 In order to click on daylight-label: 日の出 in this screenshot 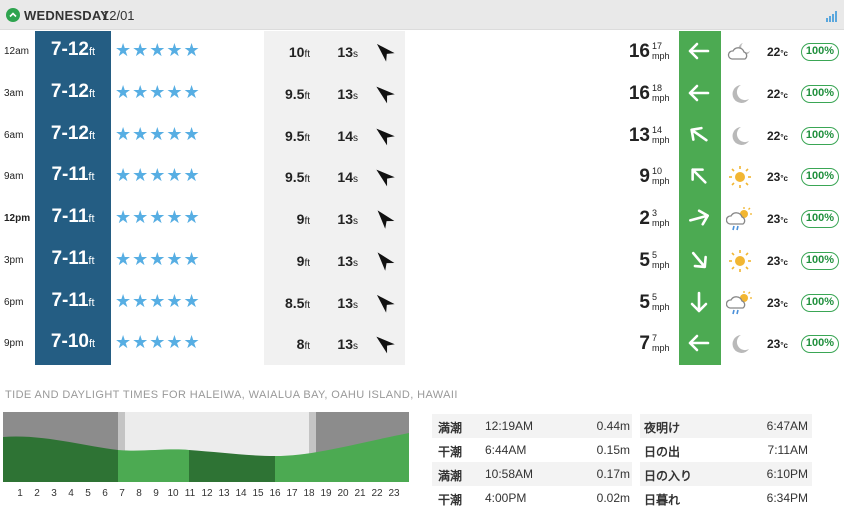, I will do `click(662, 452)`.